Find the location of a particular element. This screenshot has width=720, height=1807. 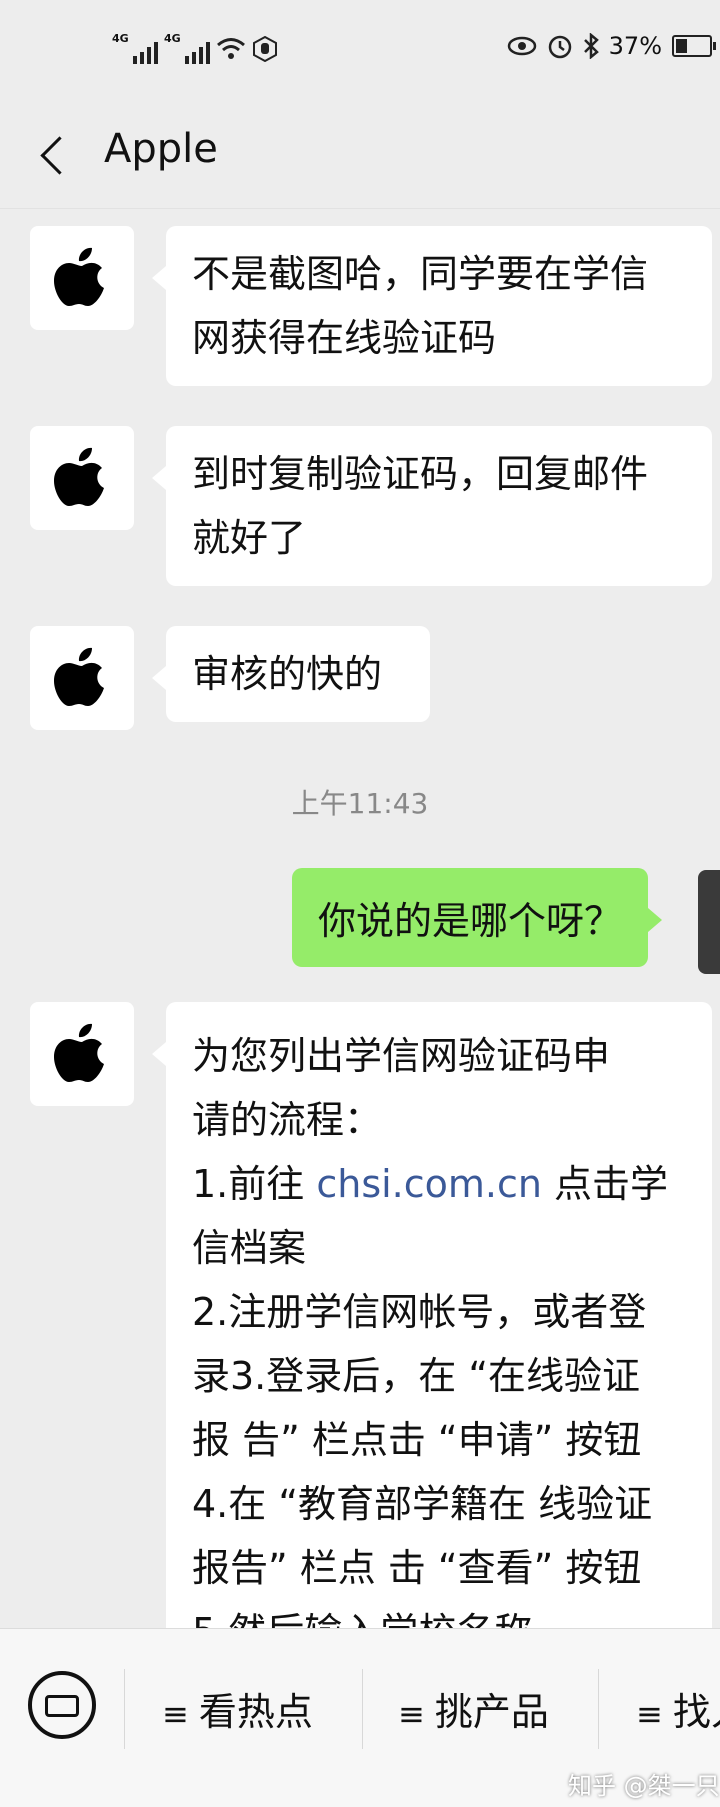

keyboard-icon is located at coordinates (62, 1706).